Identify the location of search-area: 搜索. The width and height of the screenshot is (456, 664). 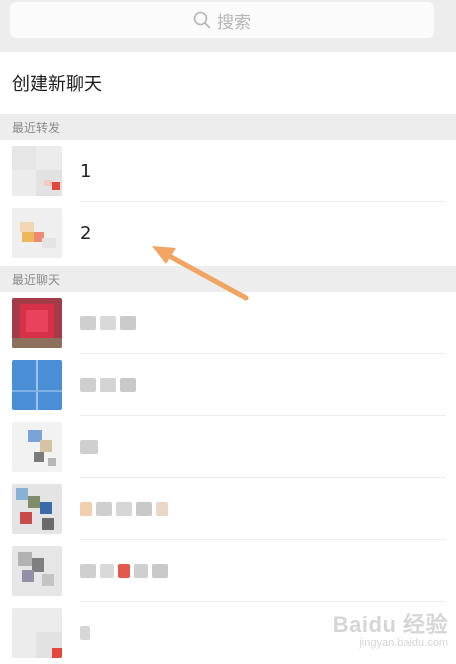
(228, 26).